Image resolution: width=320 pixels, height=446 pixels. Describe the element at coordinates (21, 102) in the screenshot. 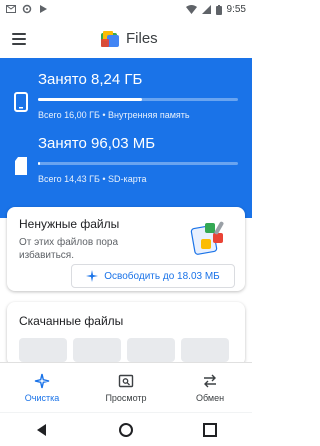

I see `phone-icon` at that location.